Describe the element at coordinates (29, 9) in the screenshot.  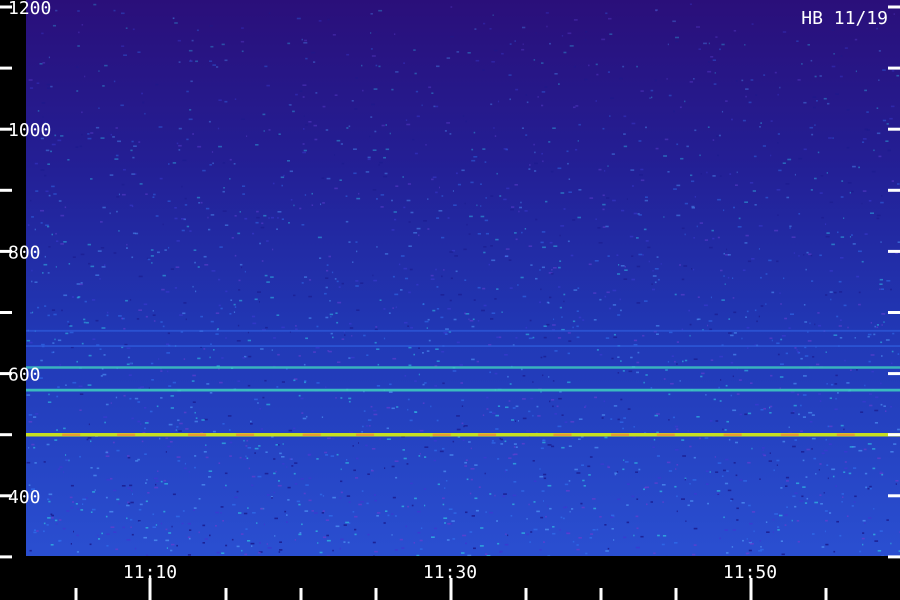
I see `y-tick-label: 1200` at that location.